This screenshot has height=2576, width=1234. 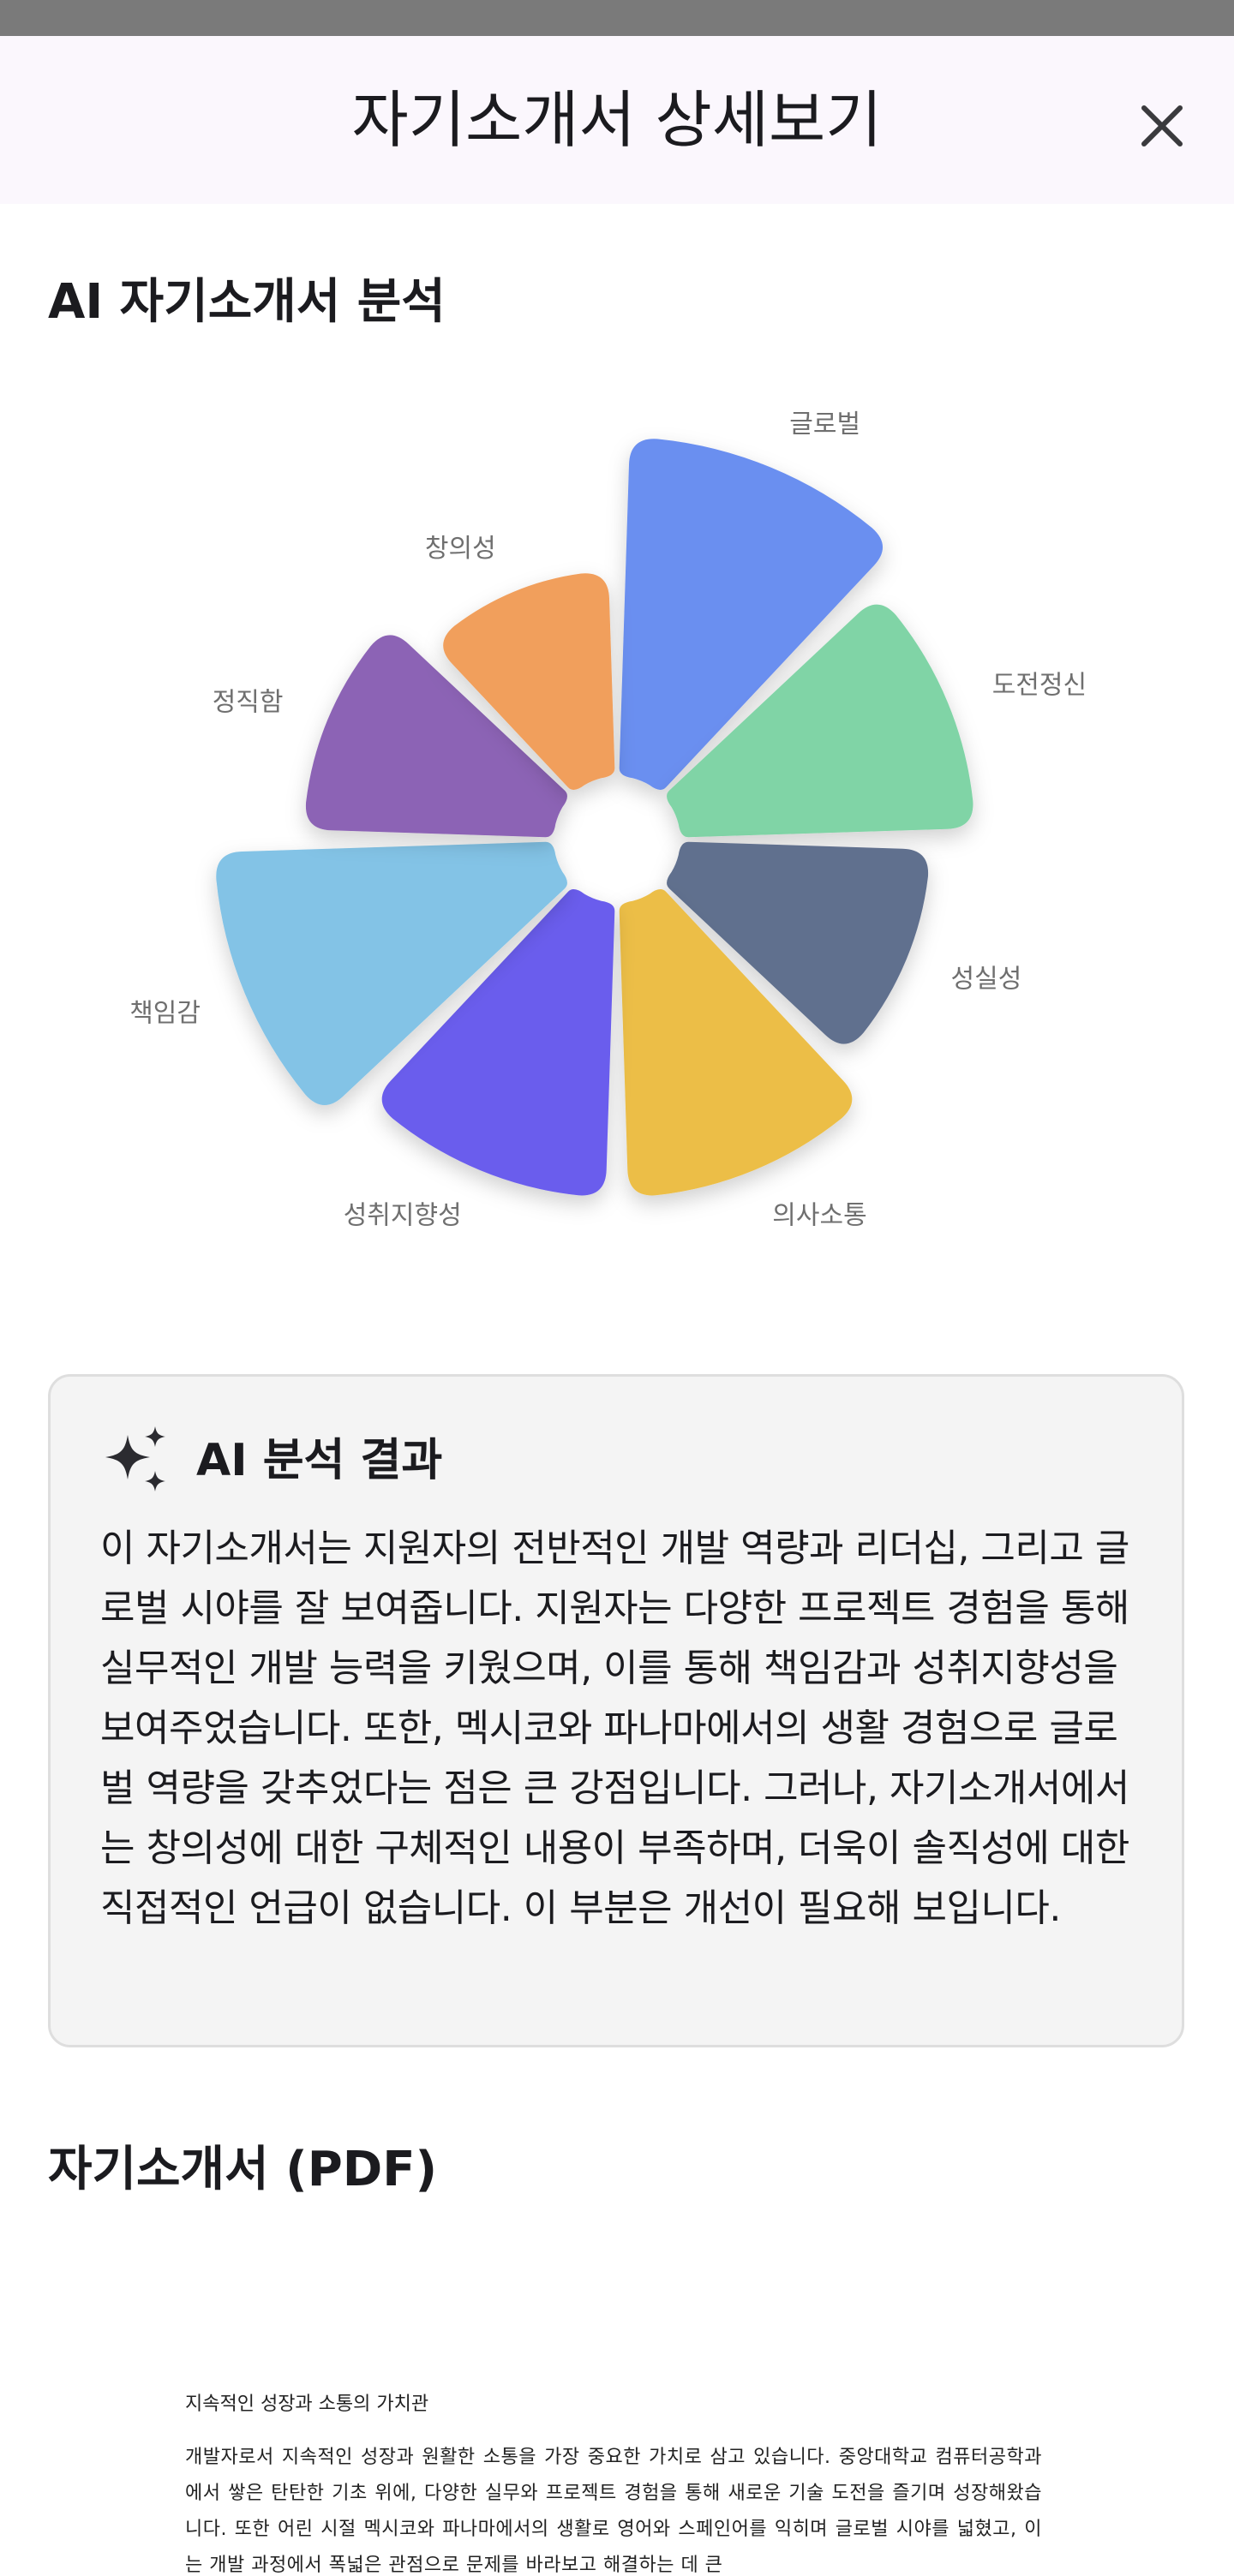 I want to click on close-button, so click(x=1162, y=126).